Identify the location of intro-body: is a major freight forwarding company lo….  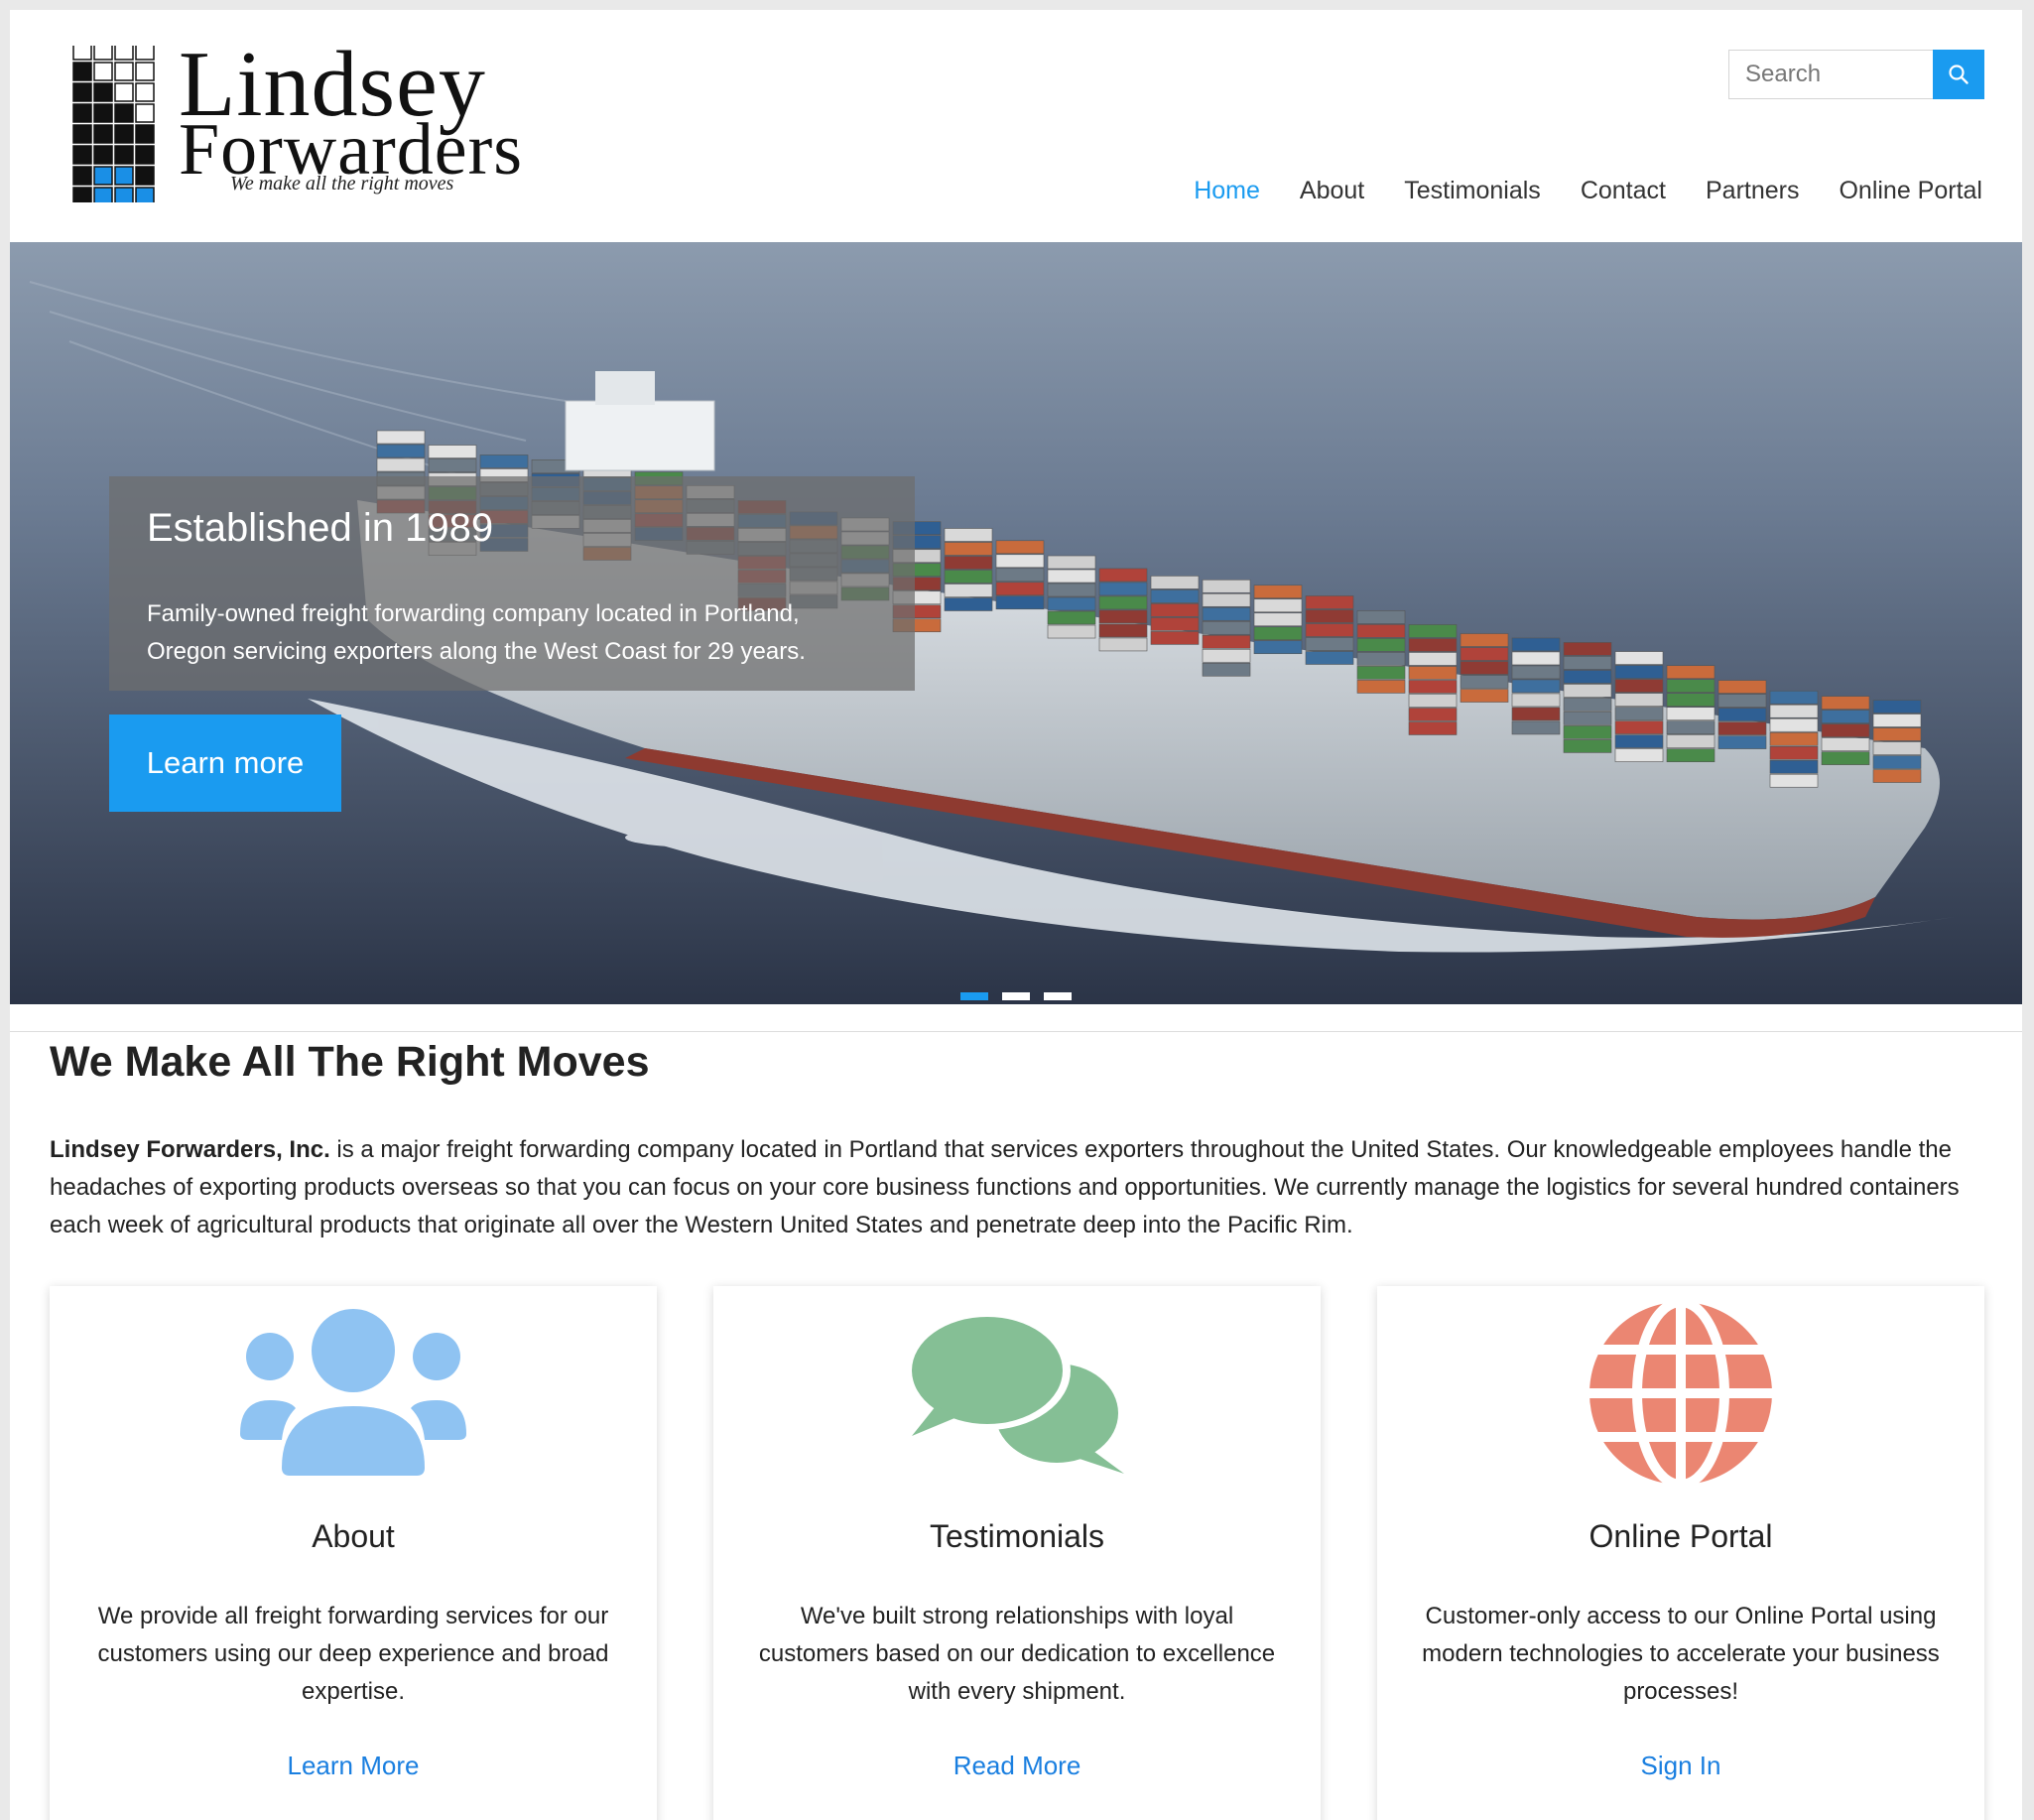
(1005, 1187).